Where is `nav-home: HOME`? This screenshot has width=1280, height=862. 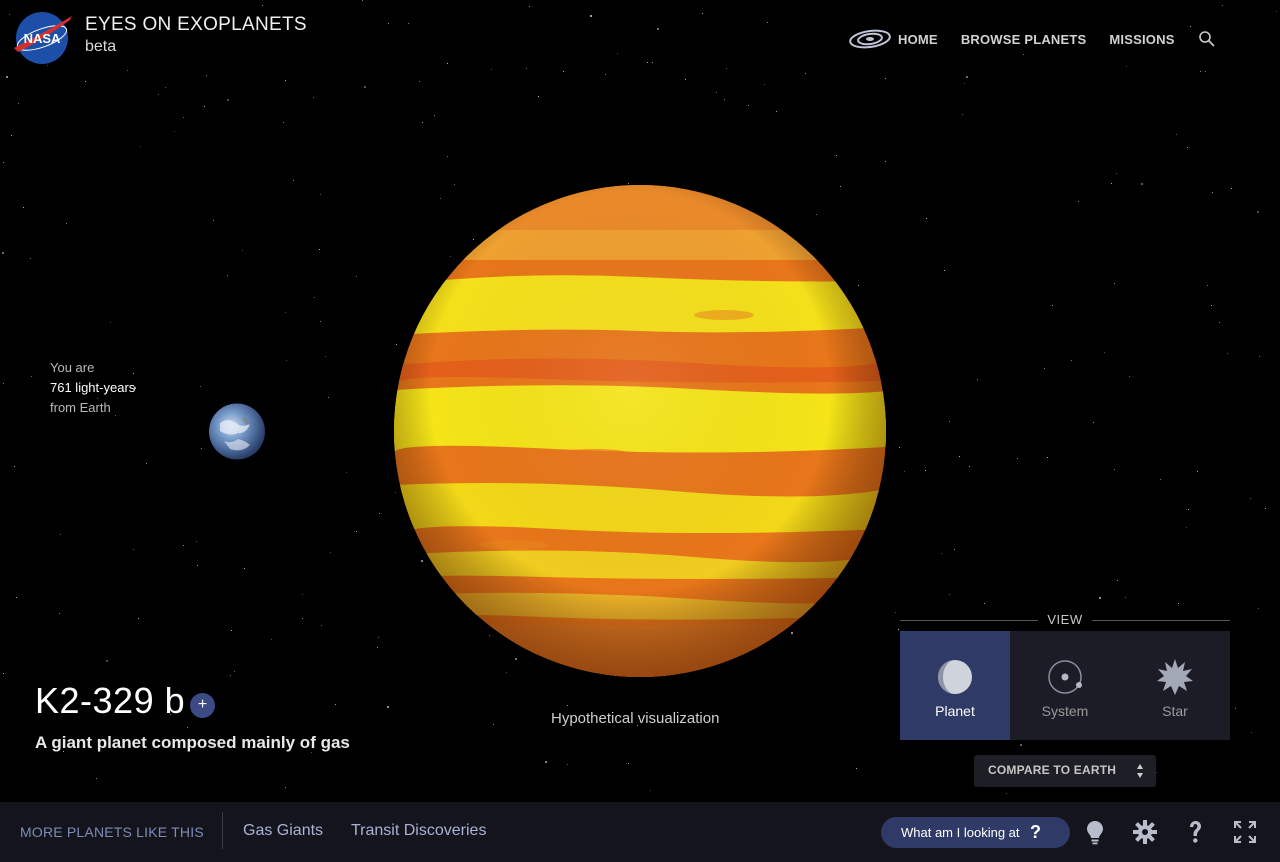
nav-home: HOME is located at coordinates (918, 39).